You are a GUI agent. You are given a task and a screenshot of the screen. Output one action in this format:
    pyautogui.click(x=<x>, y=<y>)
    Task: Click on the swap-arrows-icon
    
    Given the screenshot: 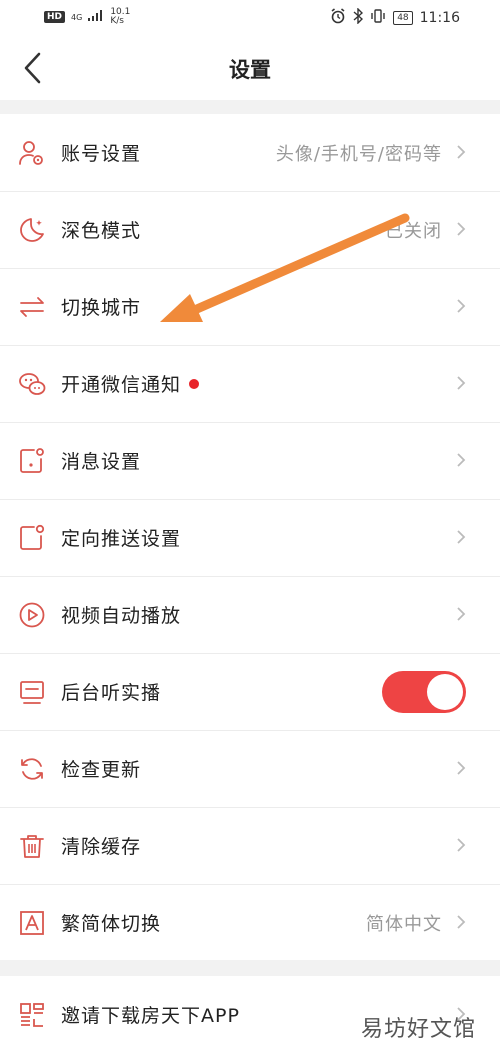 What is the action you would take?
    pyautogui.click(x=32, y=307)
    